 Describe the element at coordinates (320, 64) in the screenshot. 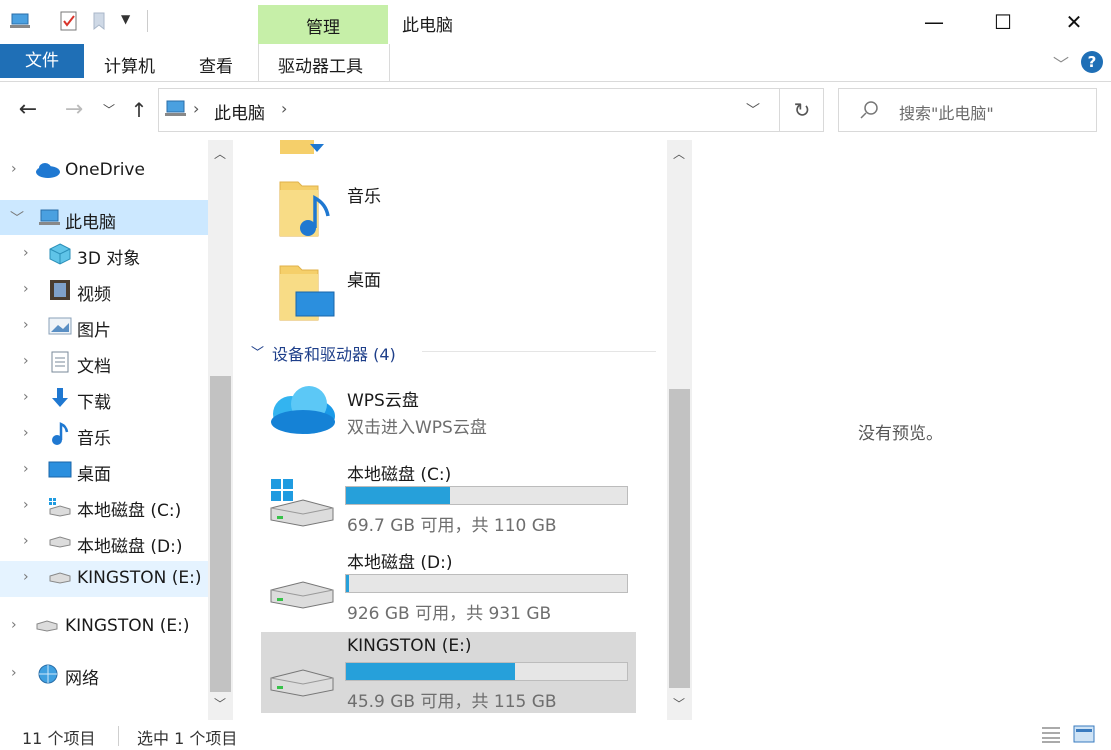

I see `tab-drive-tools: 驱动器工具` at that location.